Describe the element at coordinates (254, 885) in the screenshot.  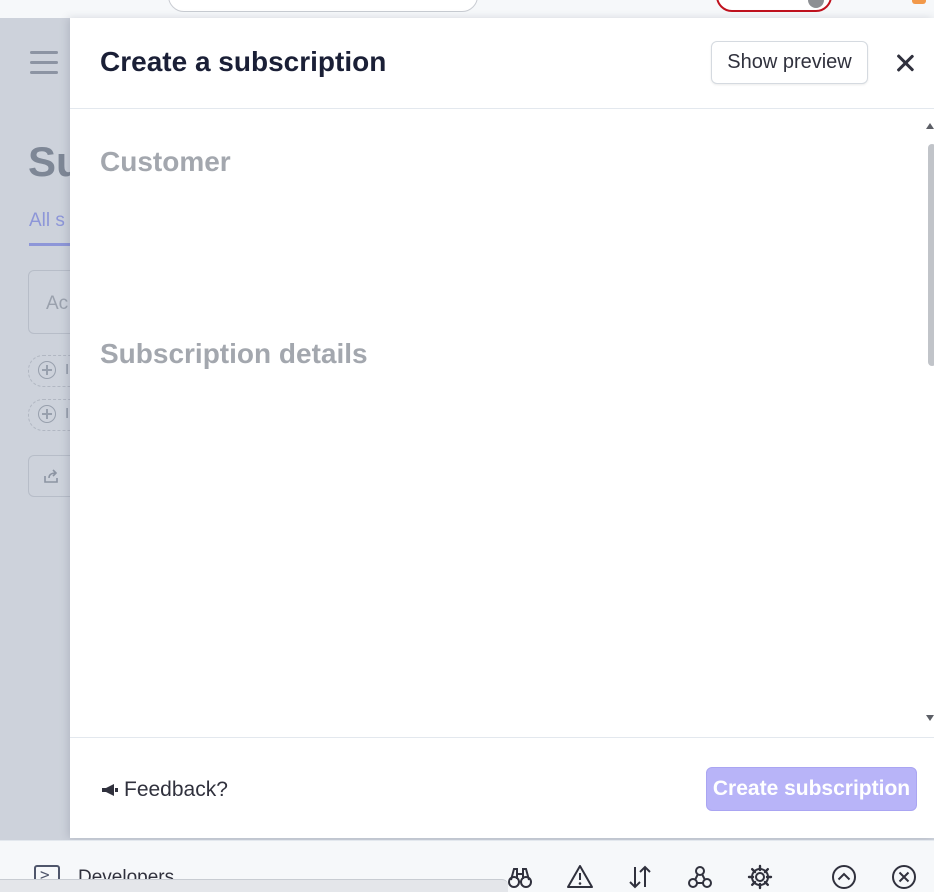
I see `browser-status-strip` at that location.